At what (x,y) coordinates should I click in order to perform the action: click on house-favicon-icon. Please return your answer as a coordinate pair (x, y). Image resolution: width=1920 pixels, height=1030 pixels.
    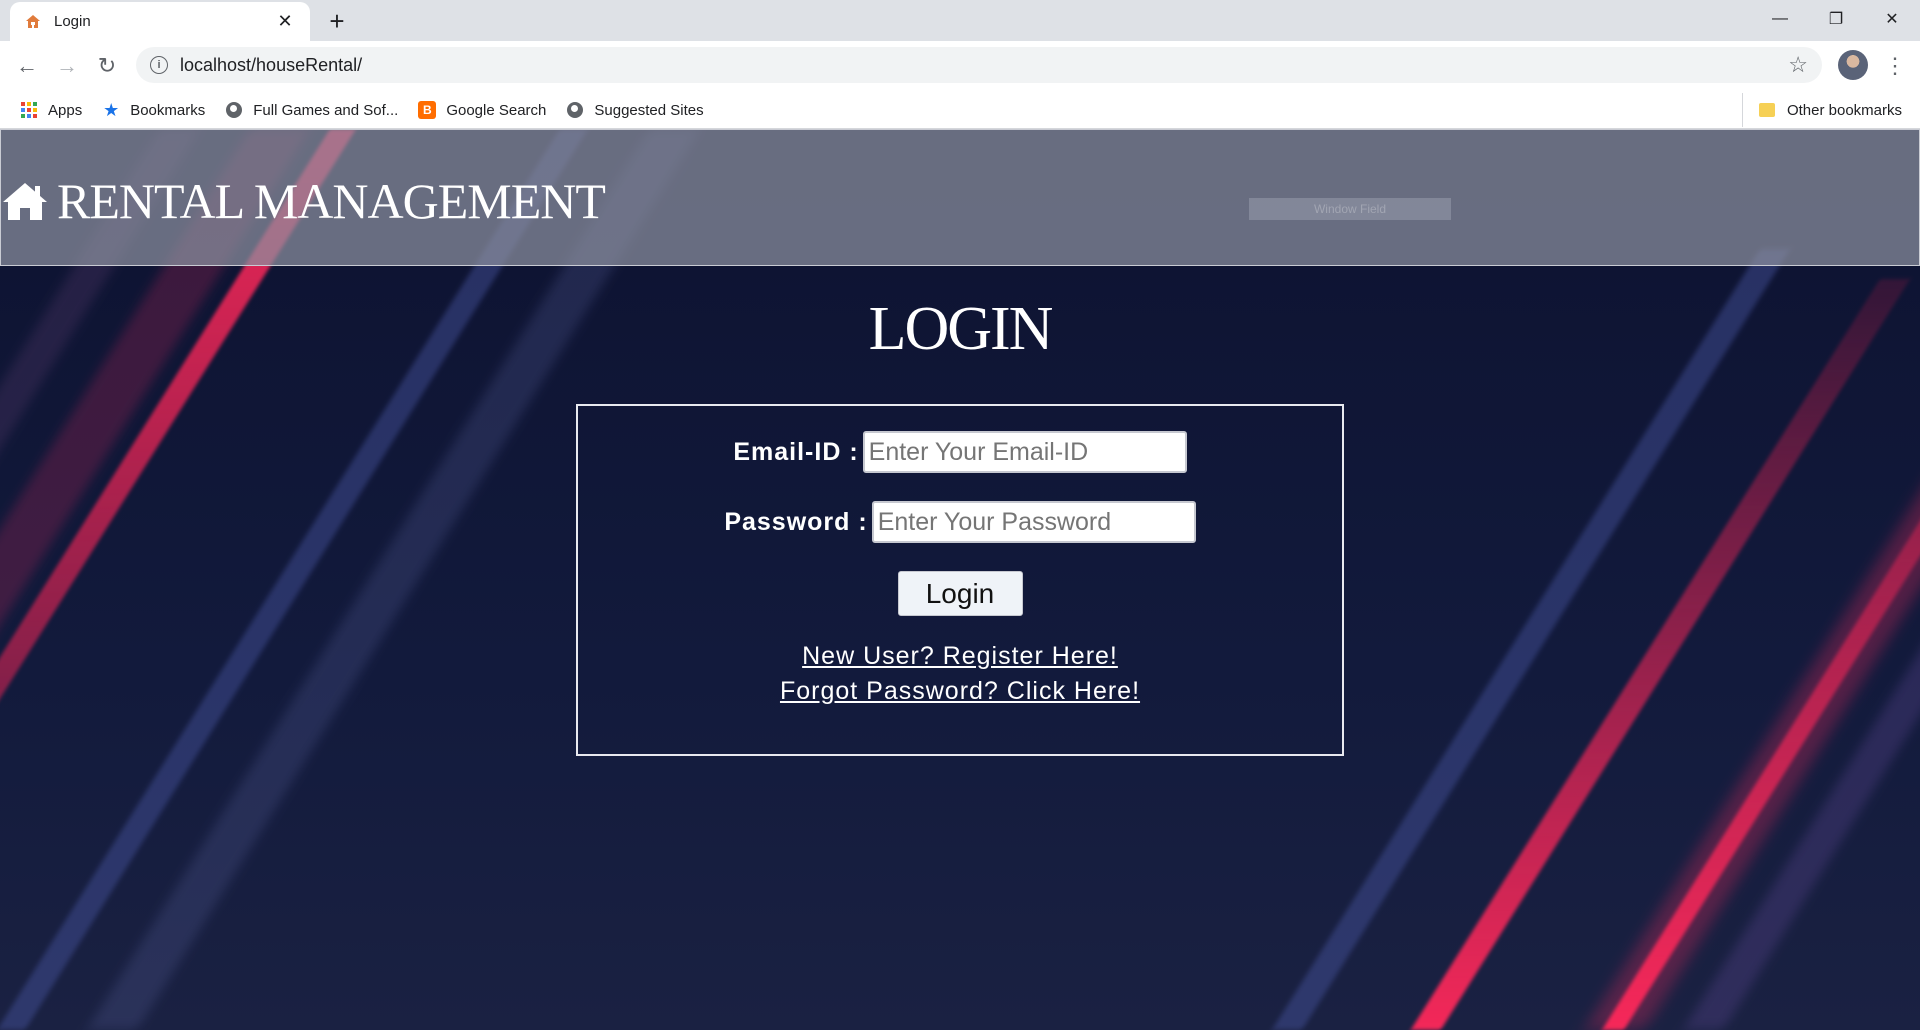
    Looking at the image, I should click on (33, 22).